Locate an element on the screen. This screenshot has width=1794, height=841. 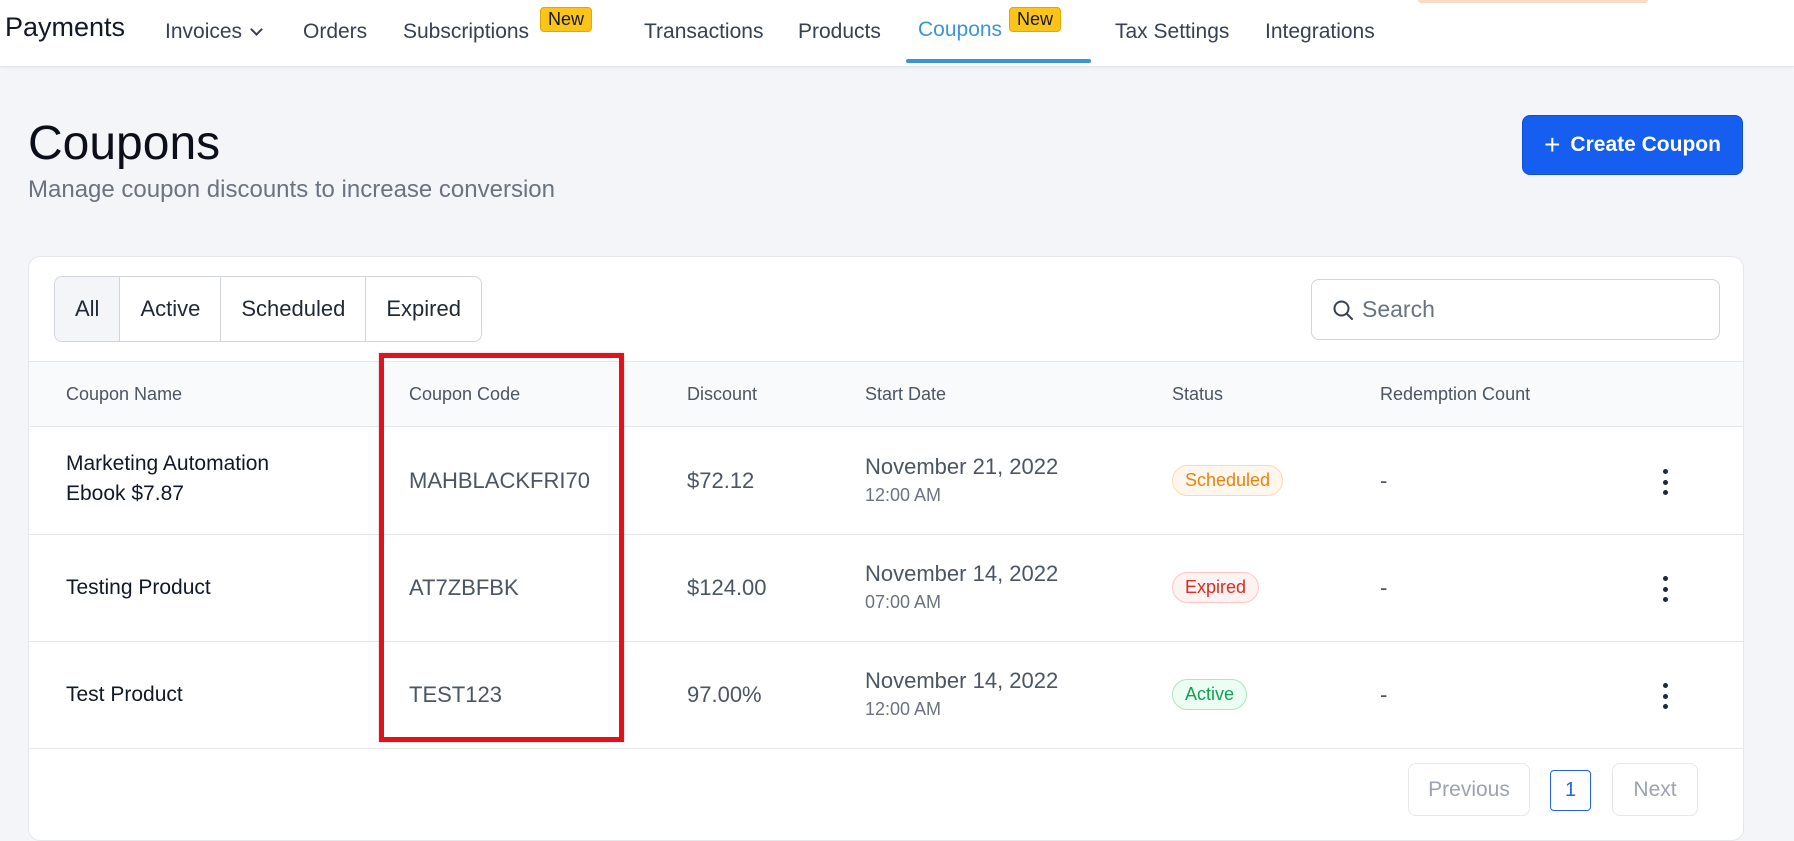
nav-item-transactions: Transactions is located at coordinates (703, 32).